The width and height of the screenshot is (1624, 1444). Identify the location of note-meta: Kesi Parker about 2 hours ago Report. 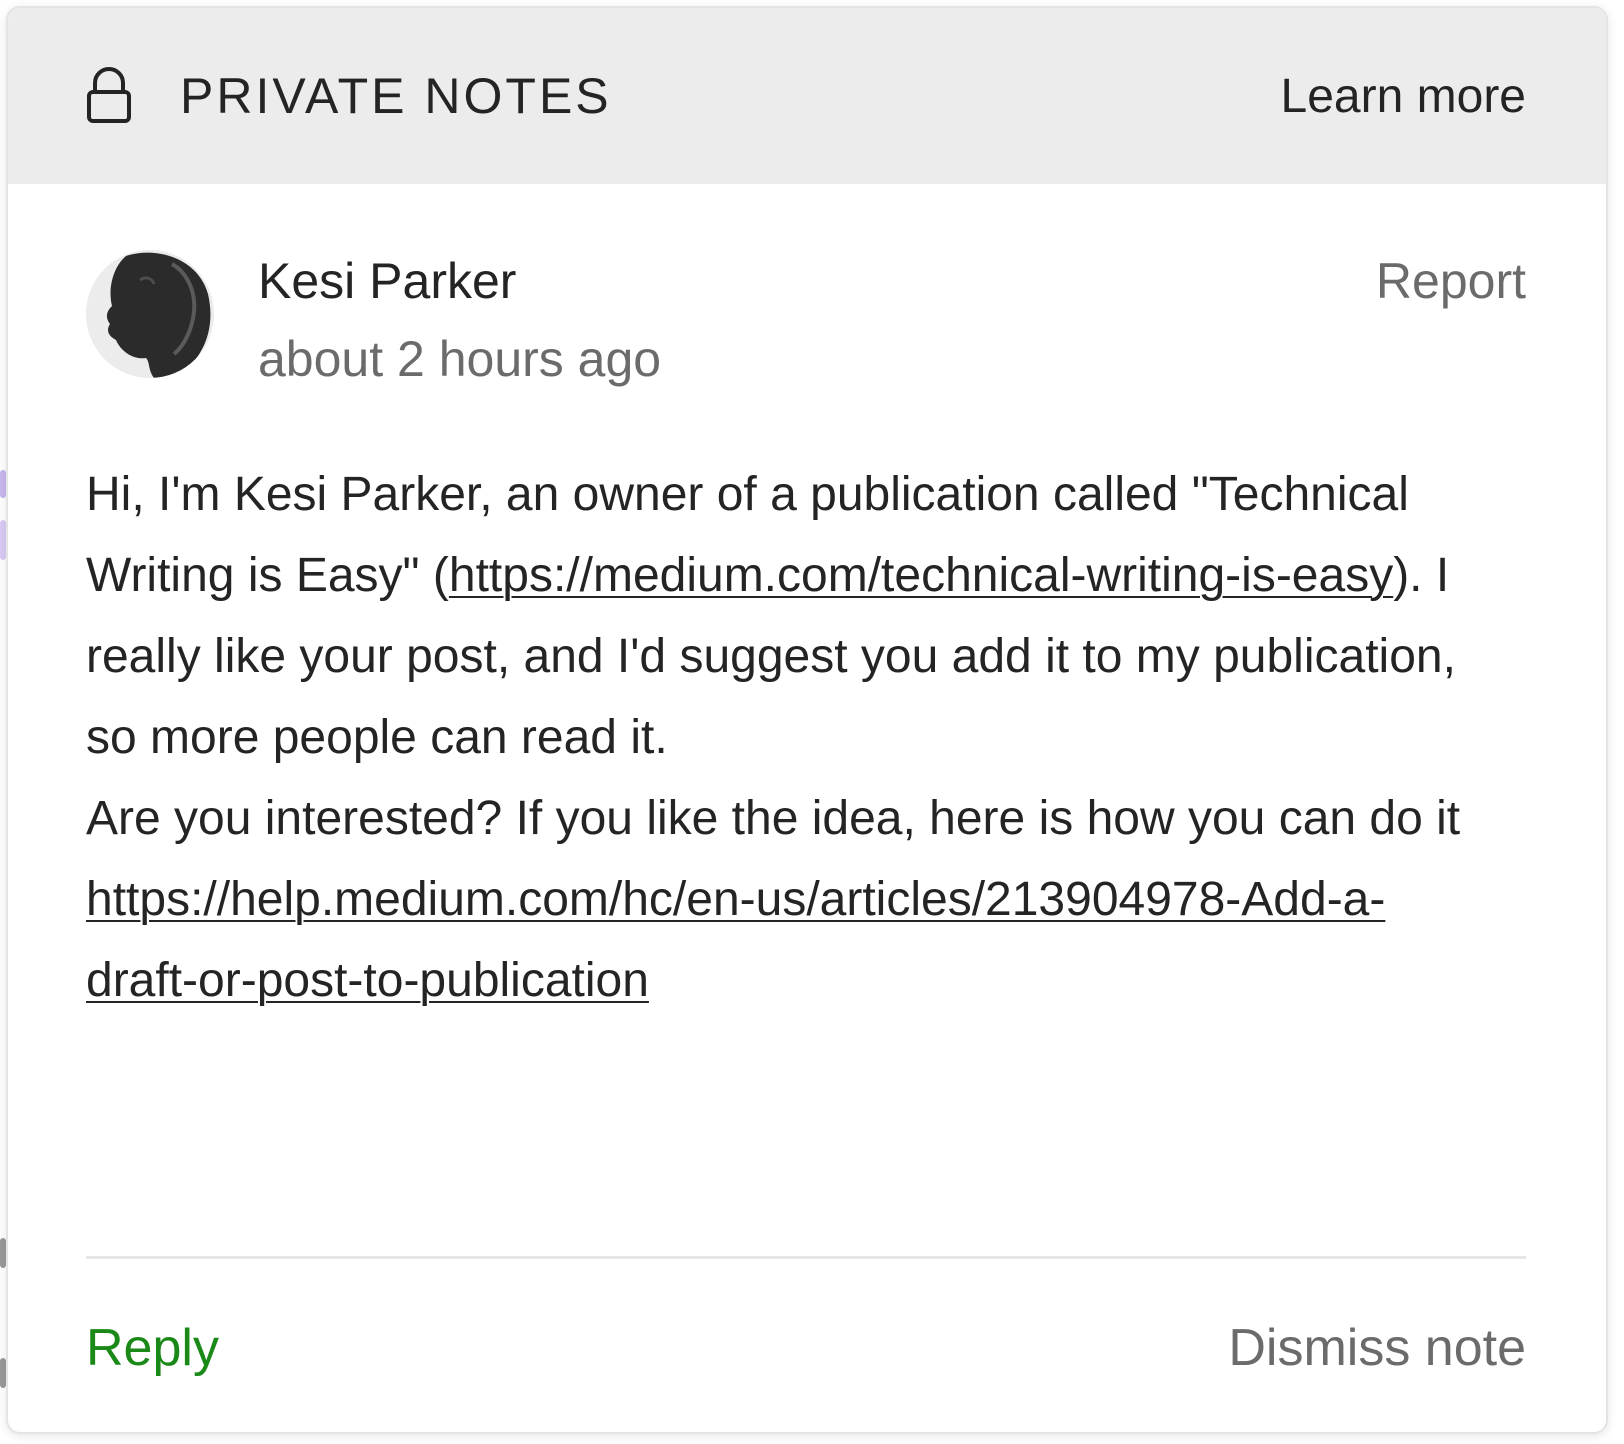
(806, 318).